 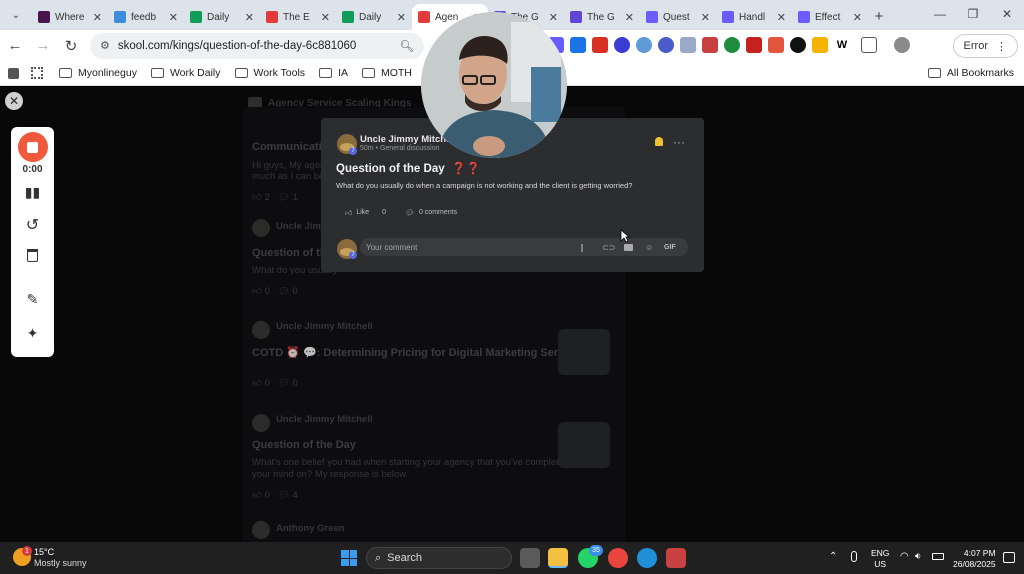 What do you see at coordinates (659, 141) in the screenshot?
I see `bell-icon` at bounding box center [659, 141].